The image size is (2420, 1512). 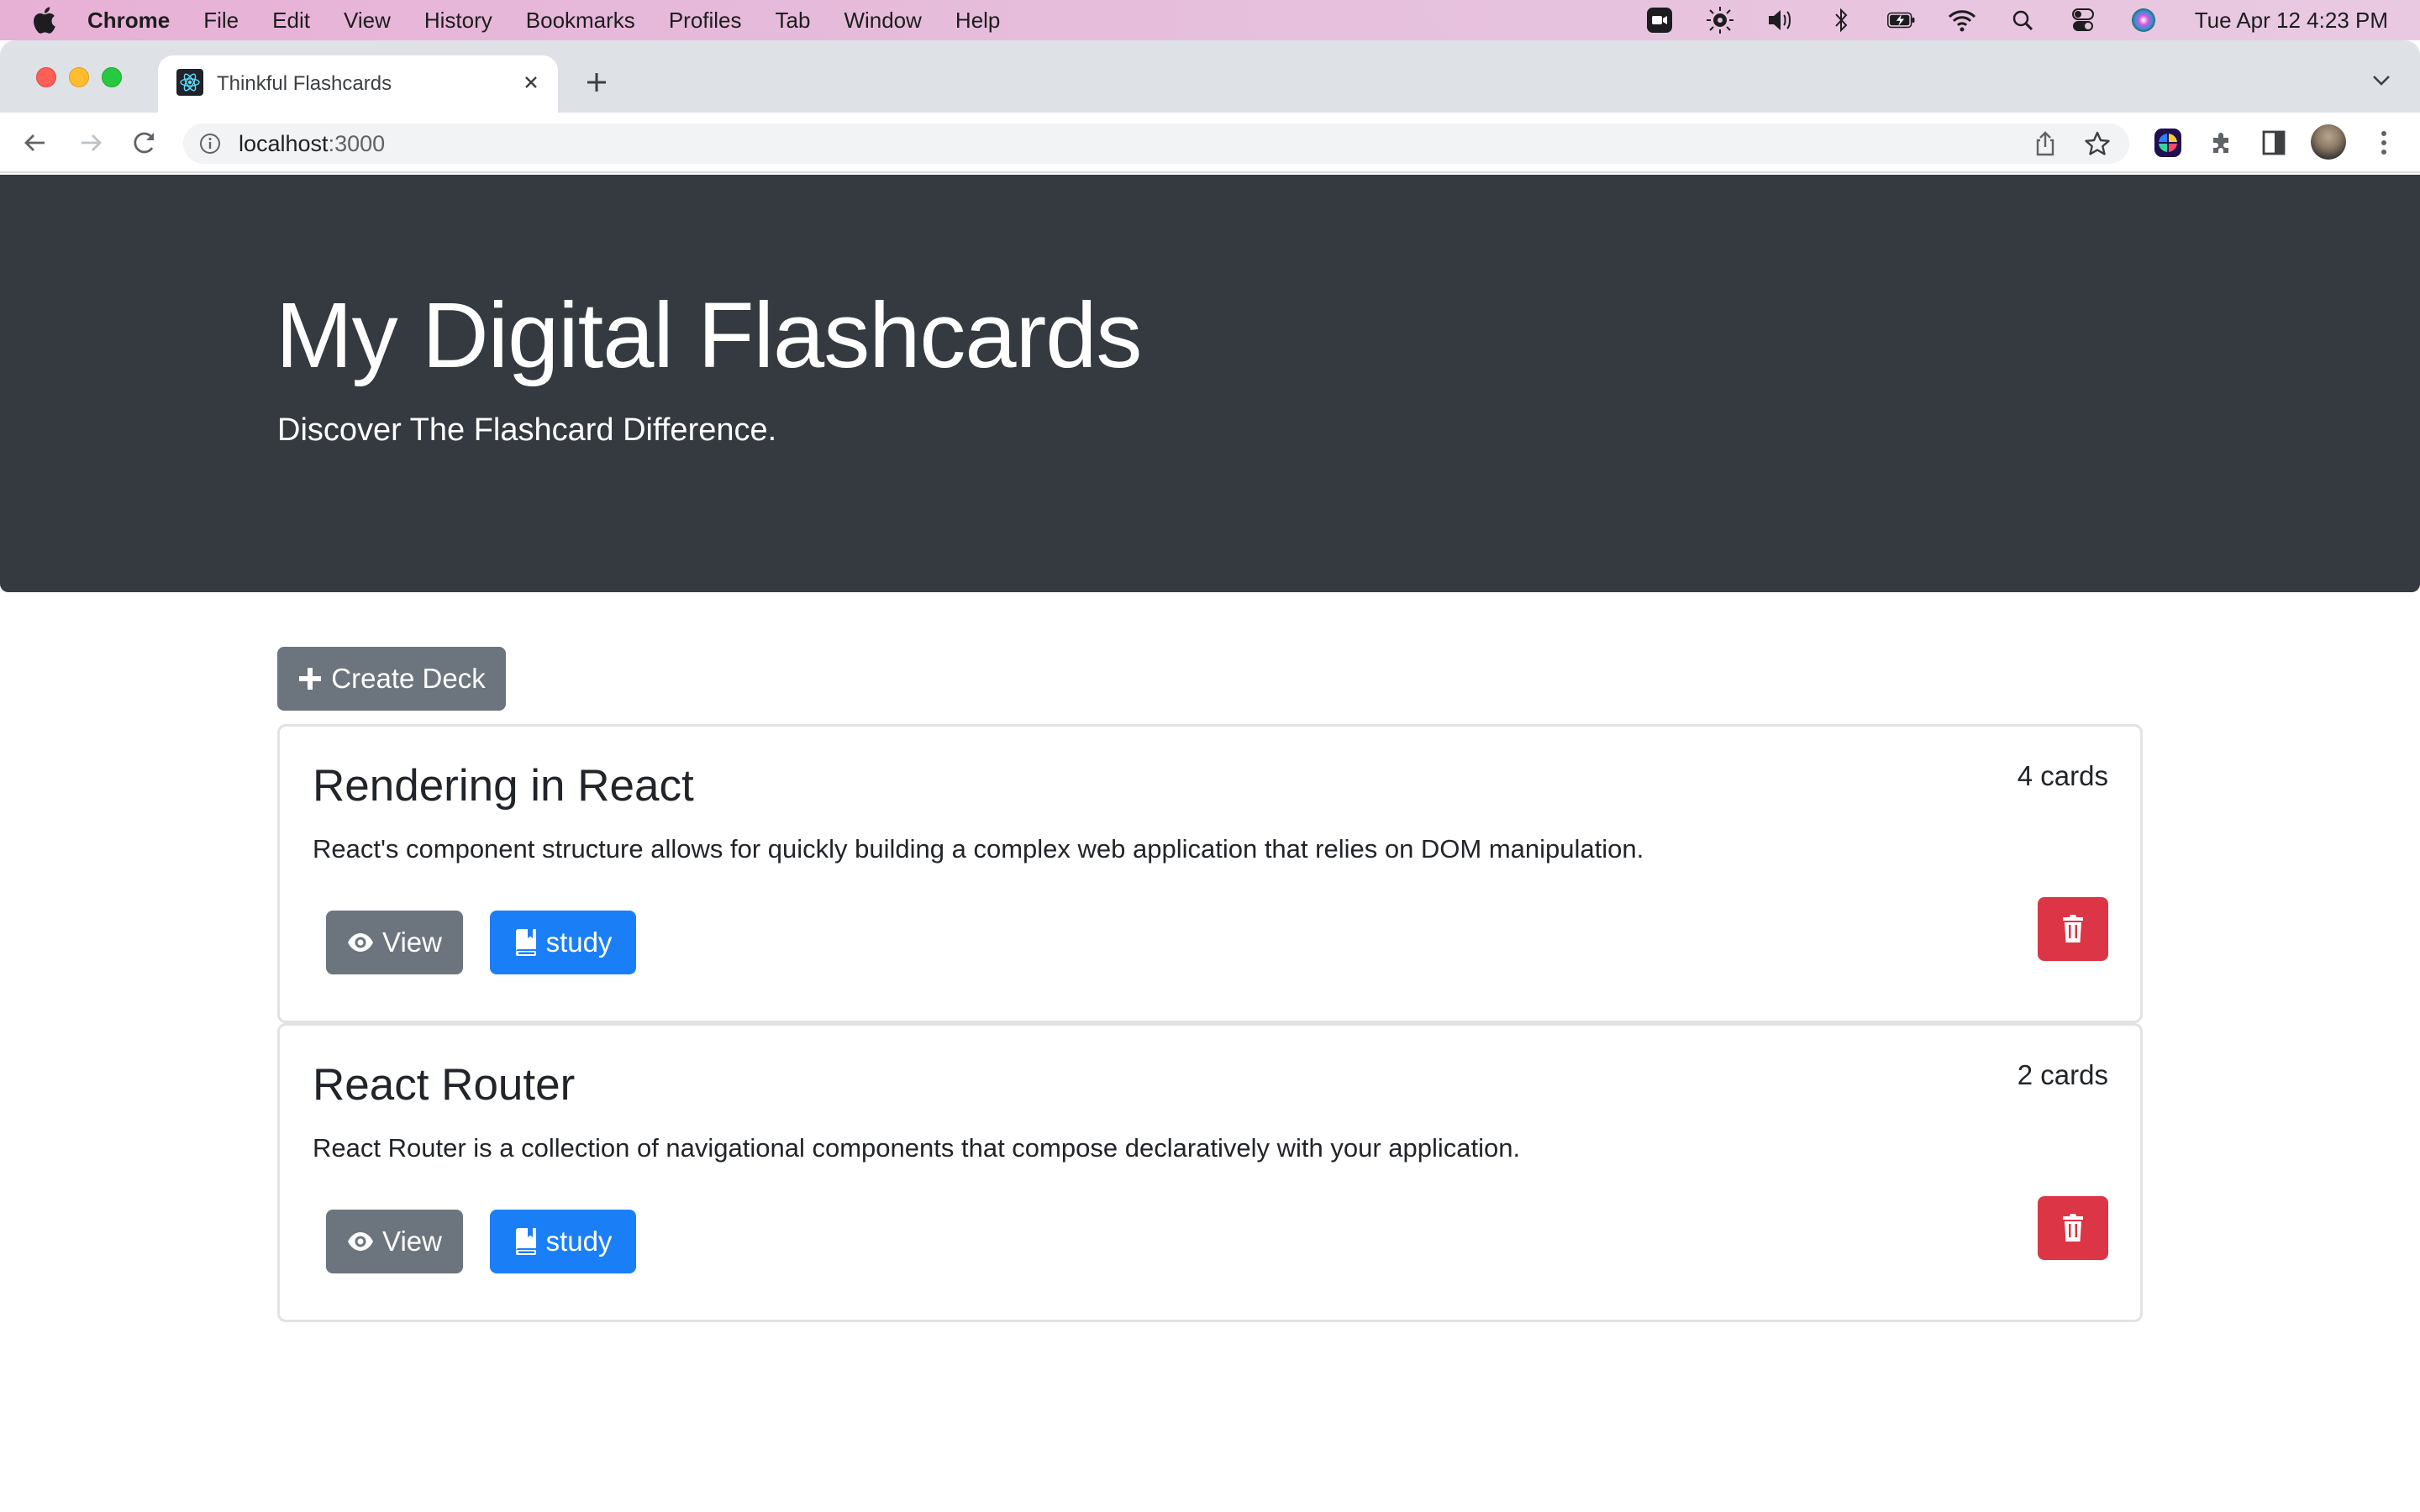 What do you see at coordinates (1720, 20) in the screenshot?
I see `brightness-icon` at bounding box center [1720, 20].